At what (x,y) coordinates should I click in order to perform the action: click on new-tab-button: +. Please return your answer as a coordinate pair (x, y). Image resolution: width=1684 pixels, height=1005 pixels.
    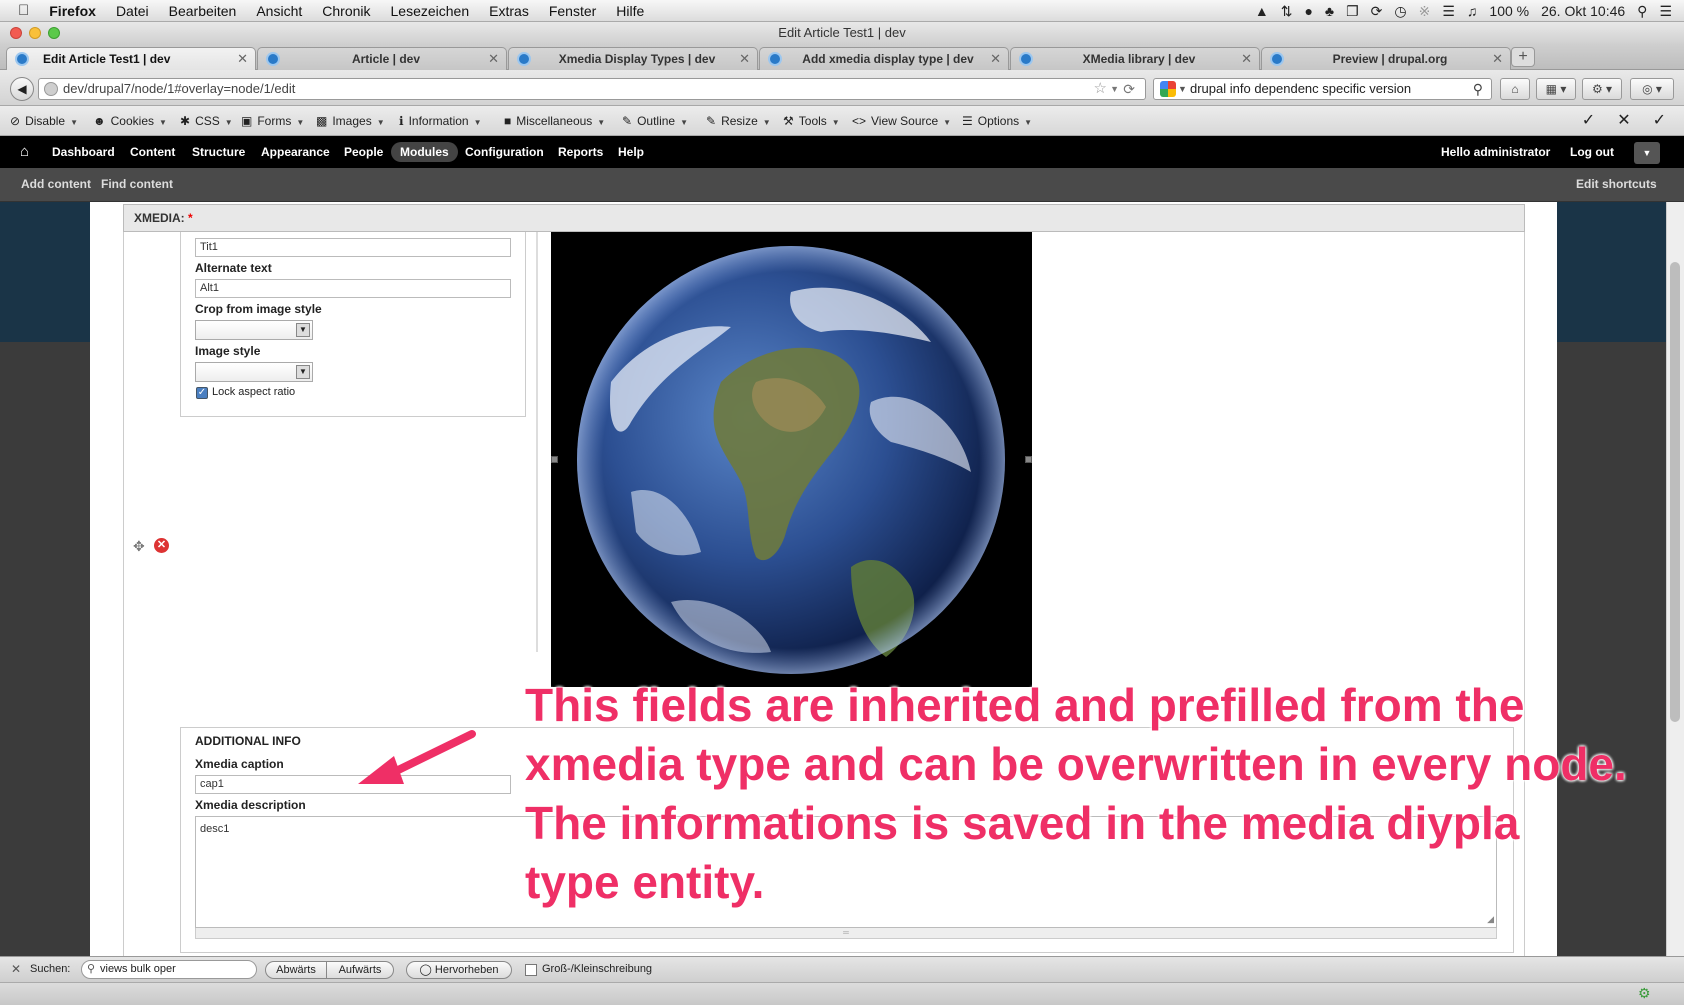
    Looking at the image, I should click on (1523, 57).